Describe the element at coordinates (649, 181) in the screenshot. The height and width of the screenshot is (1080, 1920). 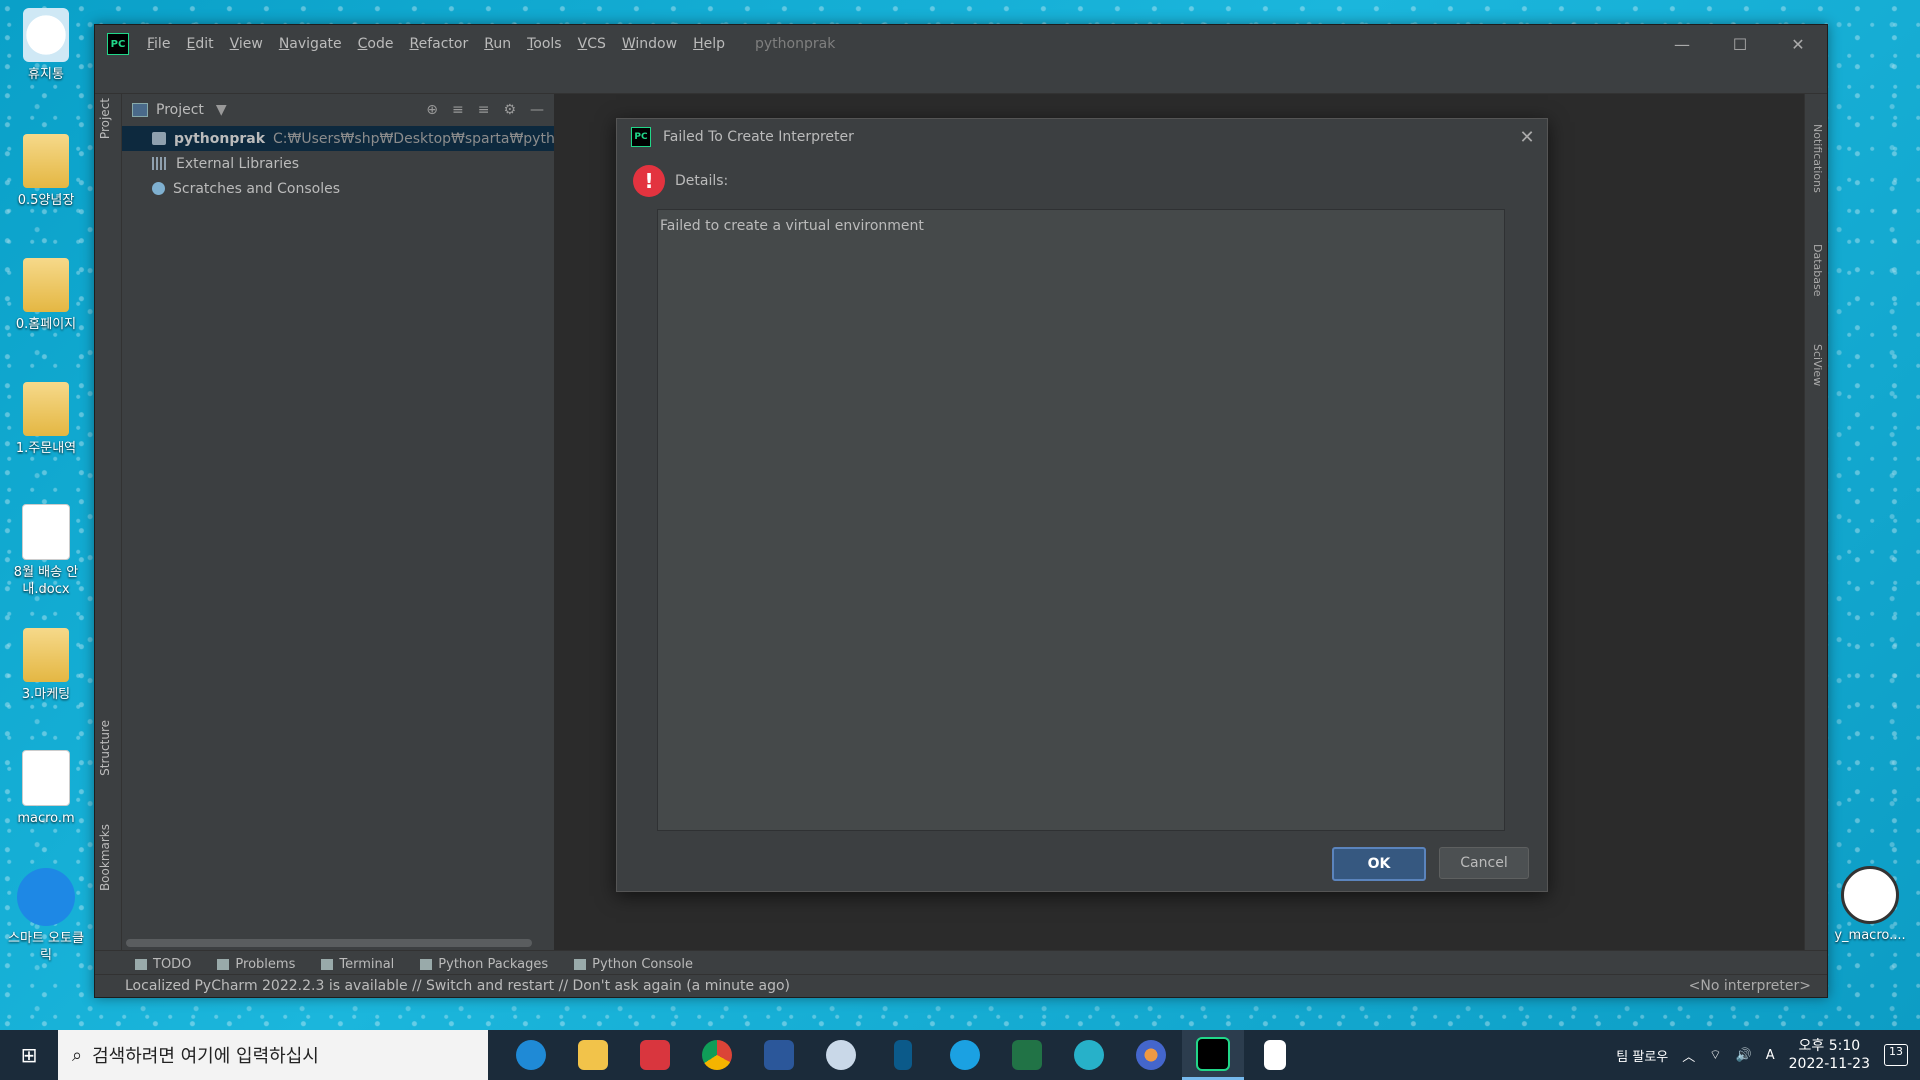
I see `error-icon: !` at that location.